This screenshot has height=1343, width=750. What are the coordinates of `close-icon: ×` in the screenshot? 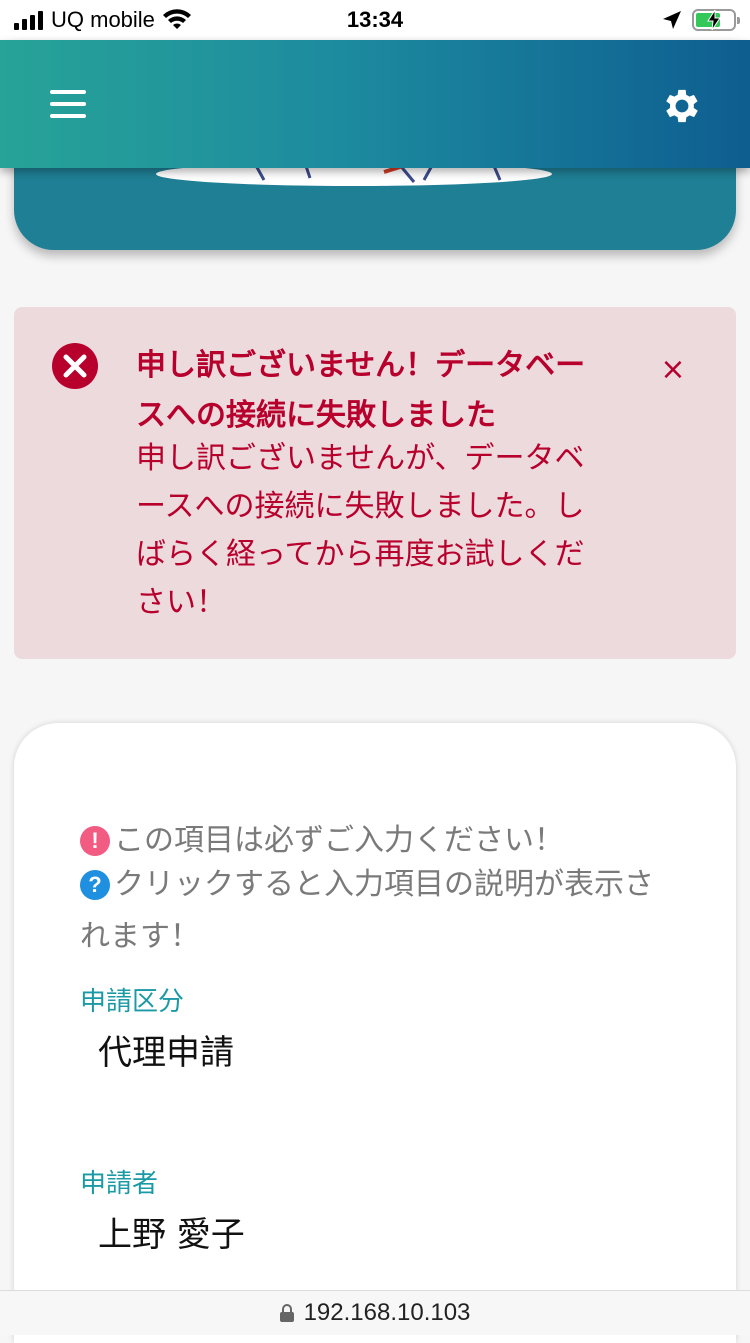 It's located at (673, 370).